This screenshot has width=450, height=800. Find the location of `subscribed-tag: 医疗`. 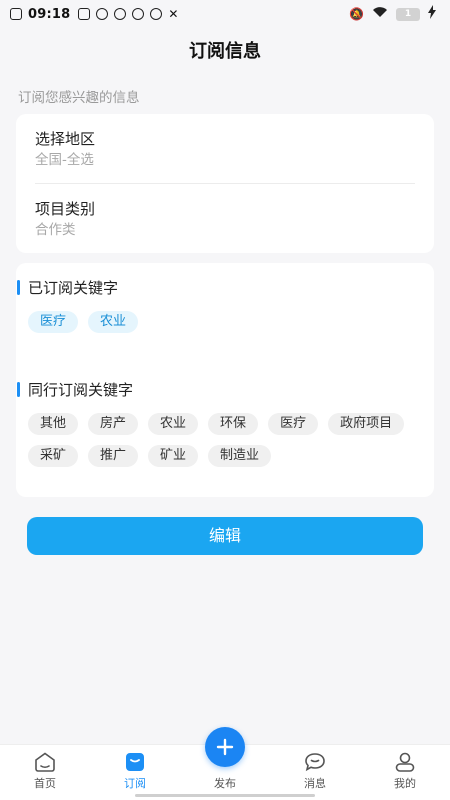

subscribed-tag: 医疗 is located at coordinates (53, 322).